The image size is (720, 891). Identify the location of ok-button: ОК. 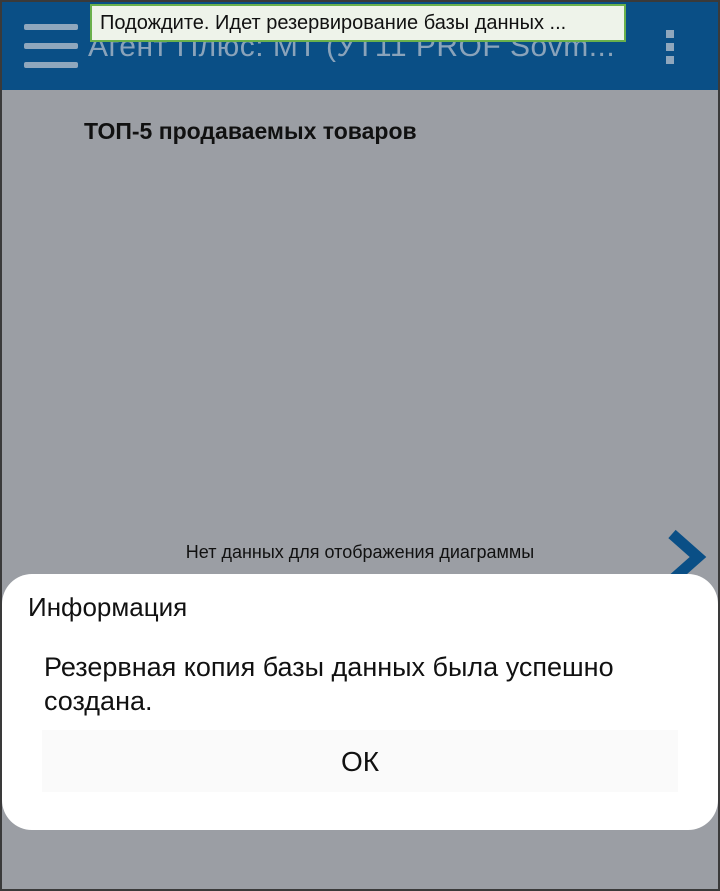
(360, 761).